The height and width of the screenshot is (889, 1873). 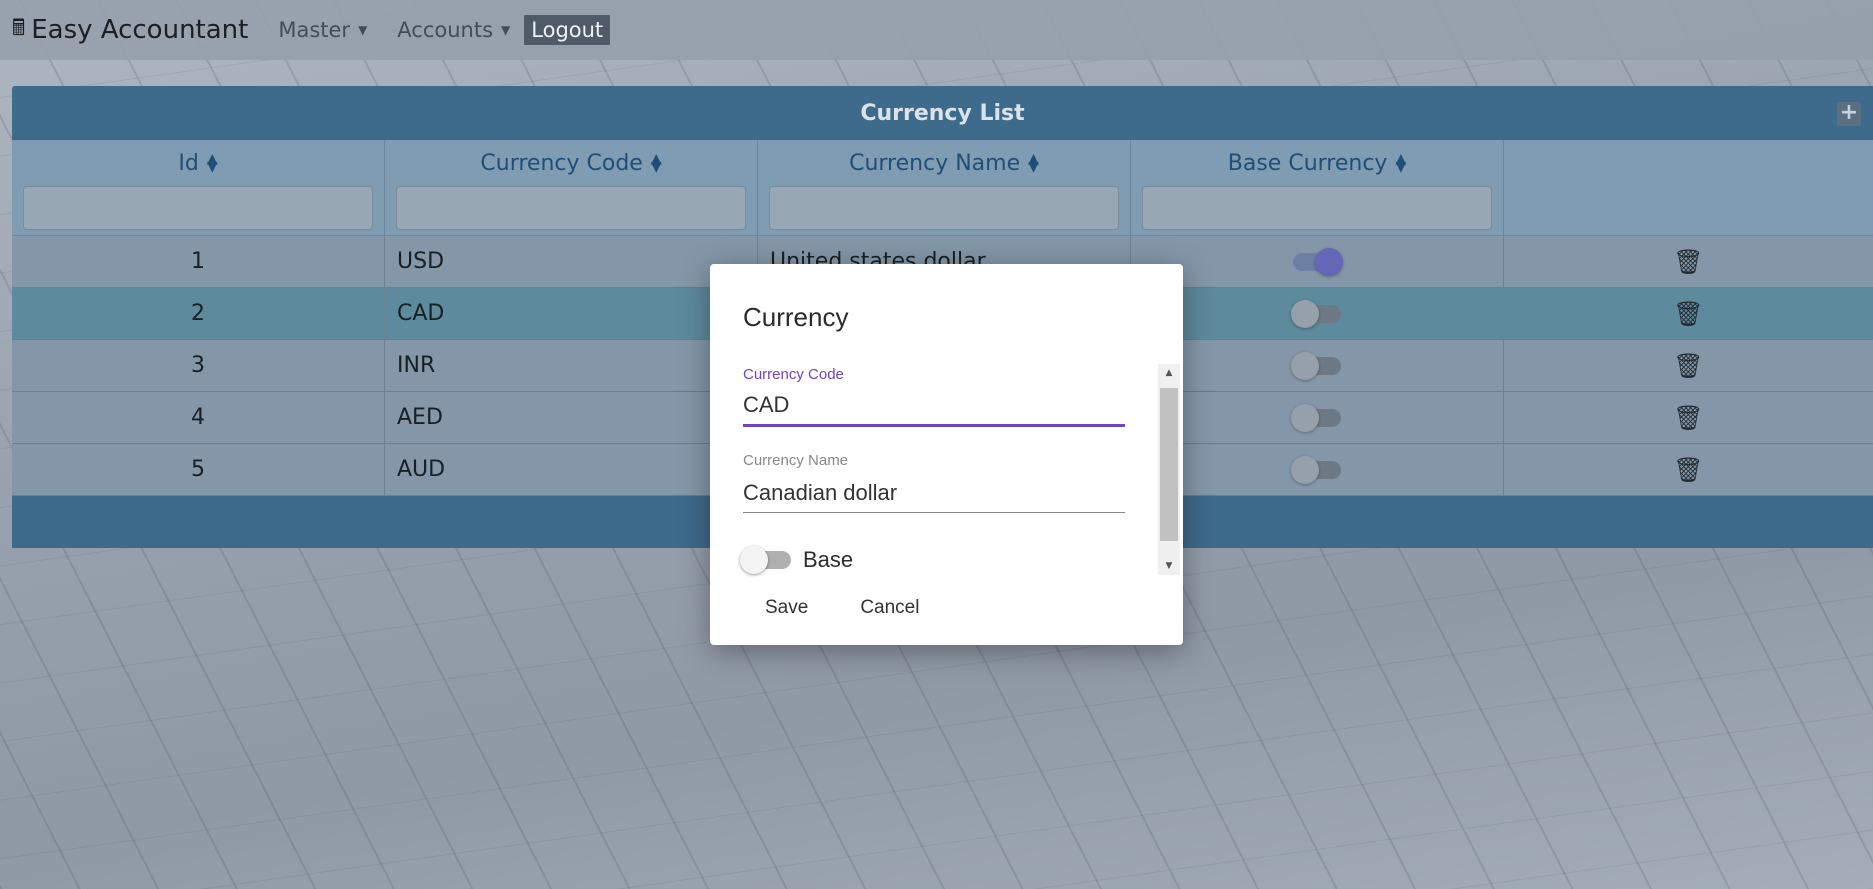 What do you see at coordinates (188, 163) in the screenshot?
I see `column-header-label: Id` at bounding box center [188, 163].